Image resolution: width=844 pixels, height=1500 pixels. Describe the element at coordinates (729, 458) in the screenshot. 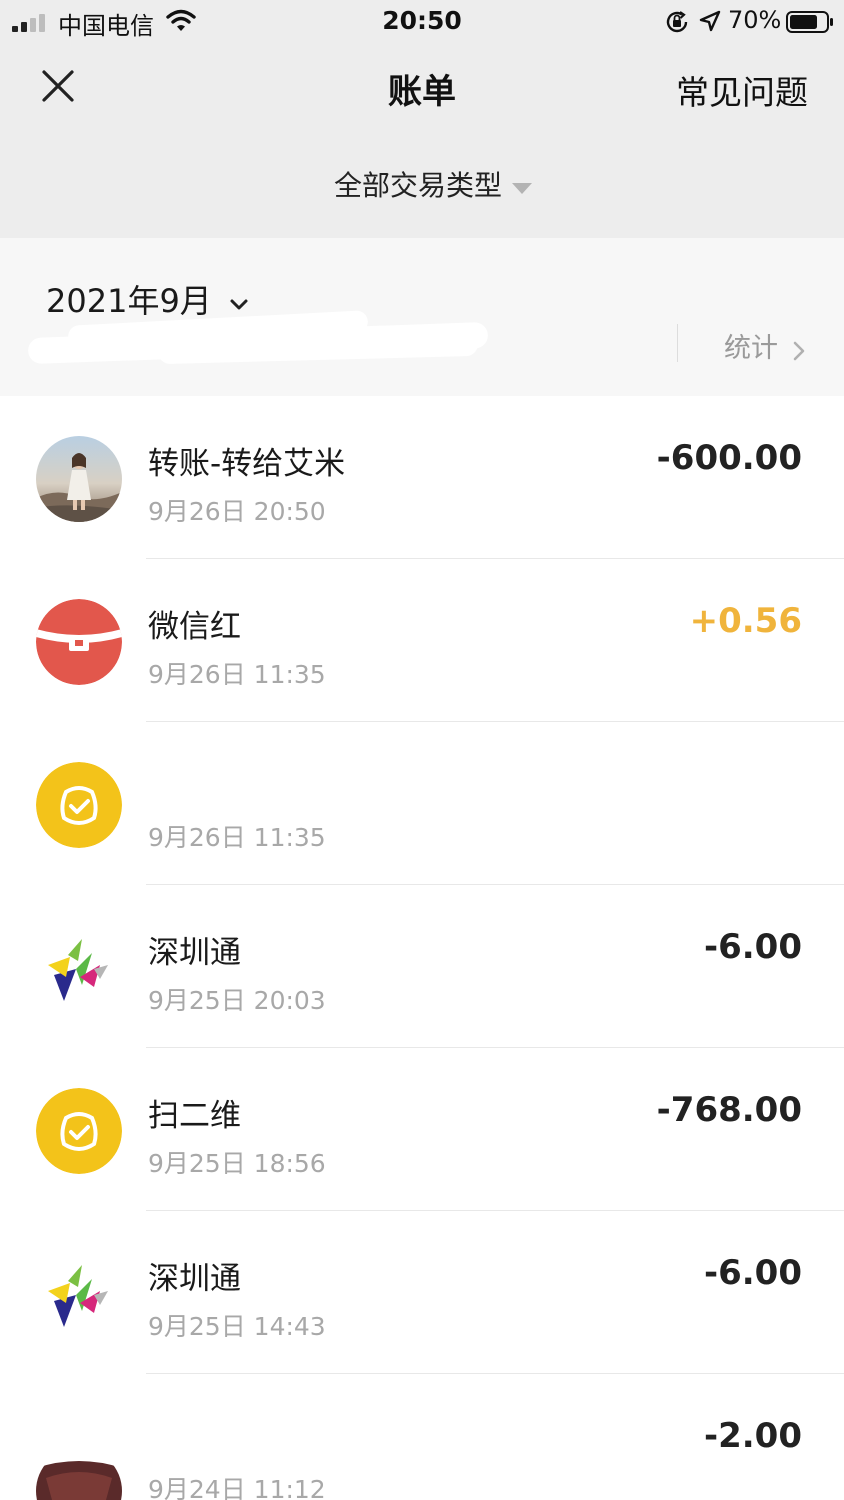

I see `transaction-amount: -600.00` at that location.